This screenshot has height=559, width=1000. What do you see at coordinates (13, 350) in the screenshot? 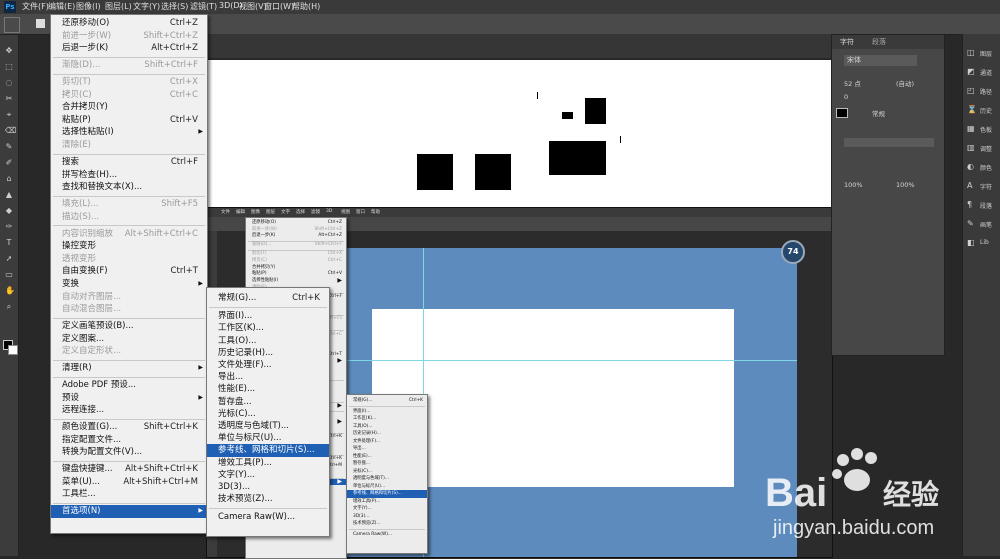
I see `background-color-swatch` at bounding box center [13, 350].